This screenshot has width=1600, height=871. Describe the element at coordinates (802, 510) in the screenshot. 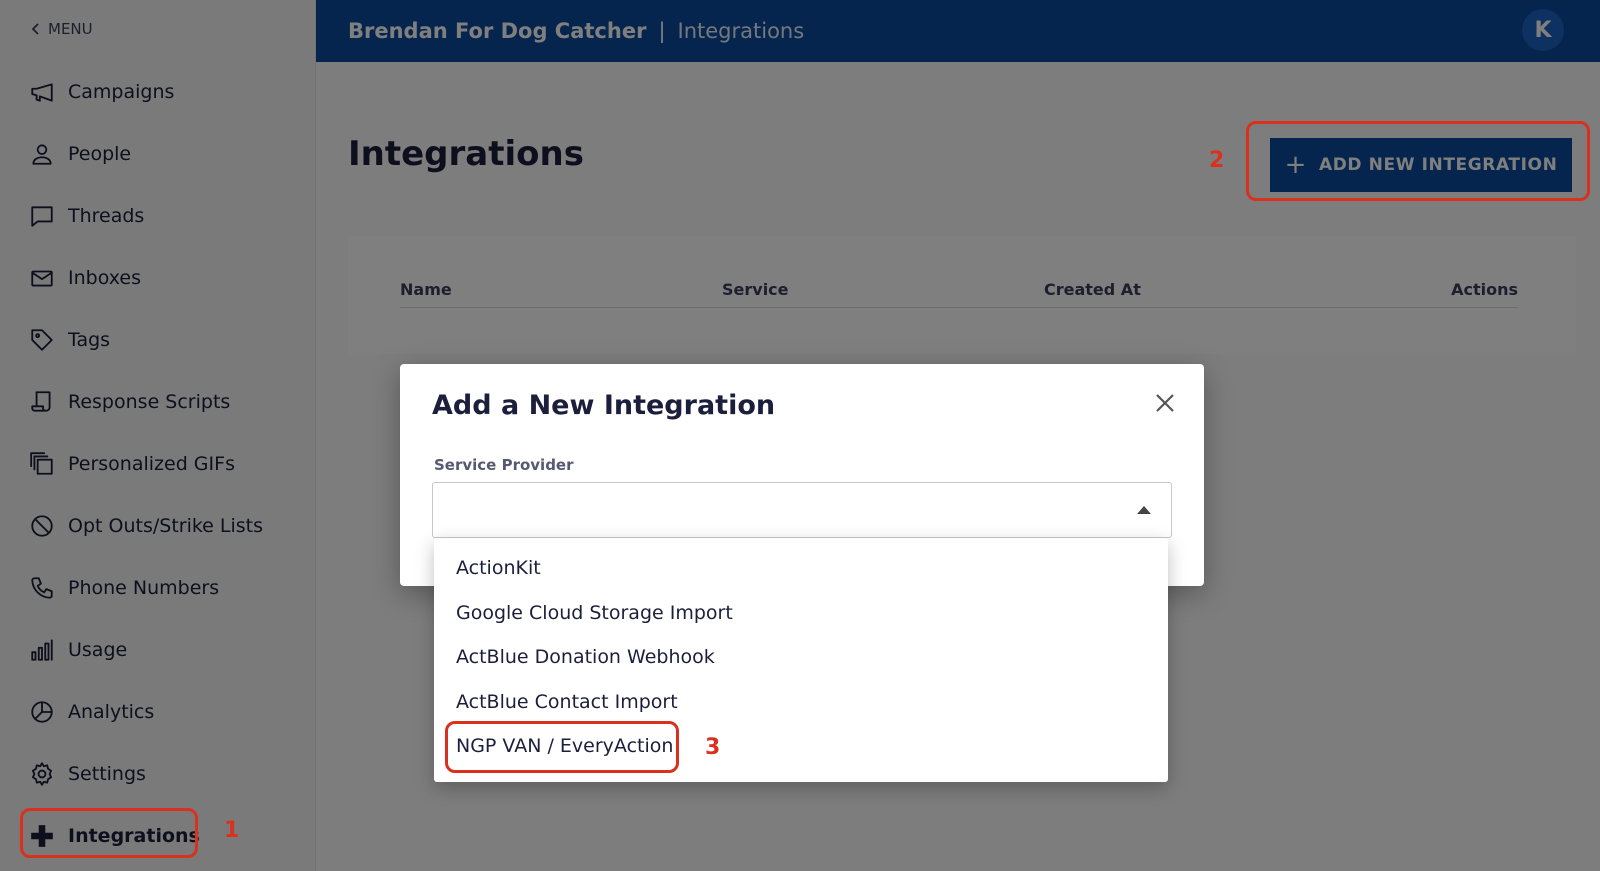

I see `service-provider-select` at that location.